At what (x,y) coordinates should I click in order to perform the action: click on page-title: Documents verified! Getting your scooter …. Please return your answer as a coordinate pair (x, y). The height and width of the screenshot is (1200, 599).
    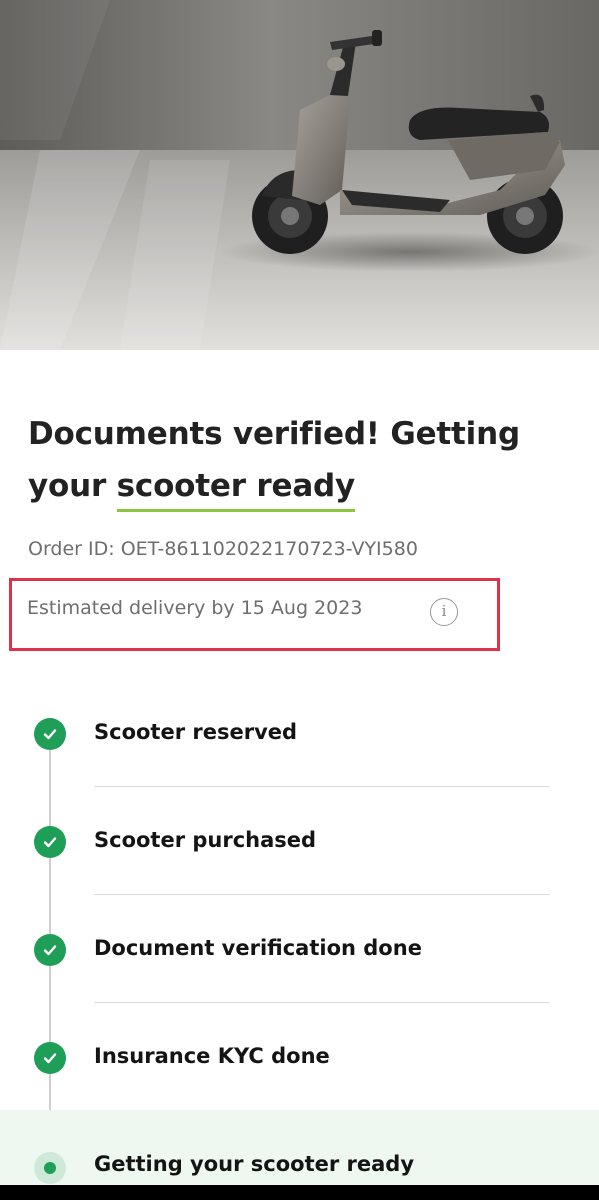
    Looking at the image, I should click on (298, 460).